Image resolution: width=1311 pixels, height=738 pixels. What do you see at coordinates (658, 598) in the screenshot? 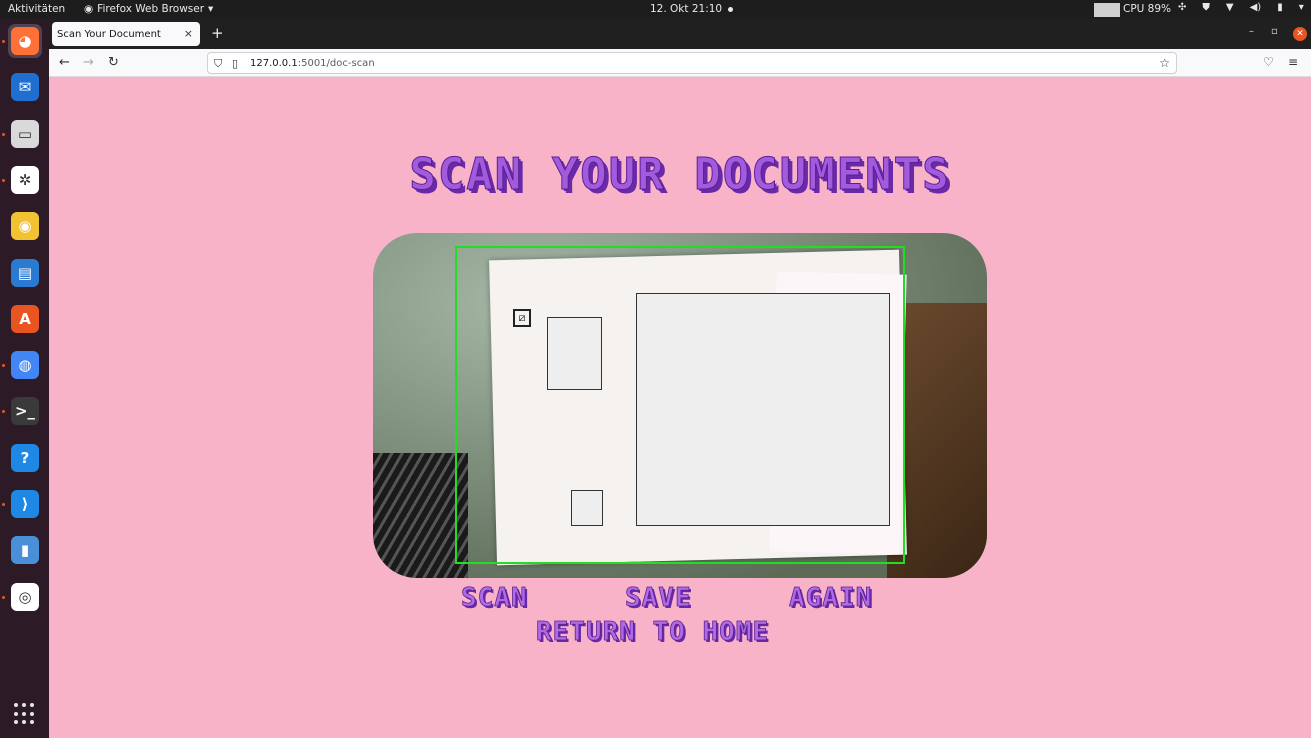
I see `save-button: Save` at bounding box center [658, 598].